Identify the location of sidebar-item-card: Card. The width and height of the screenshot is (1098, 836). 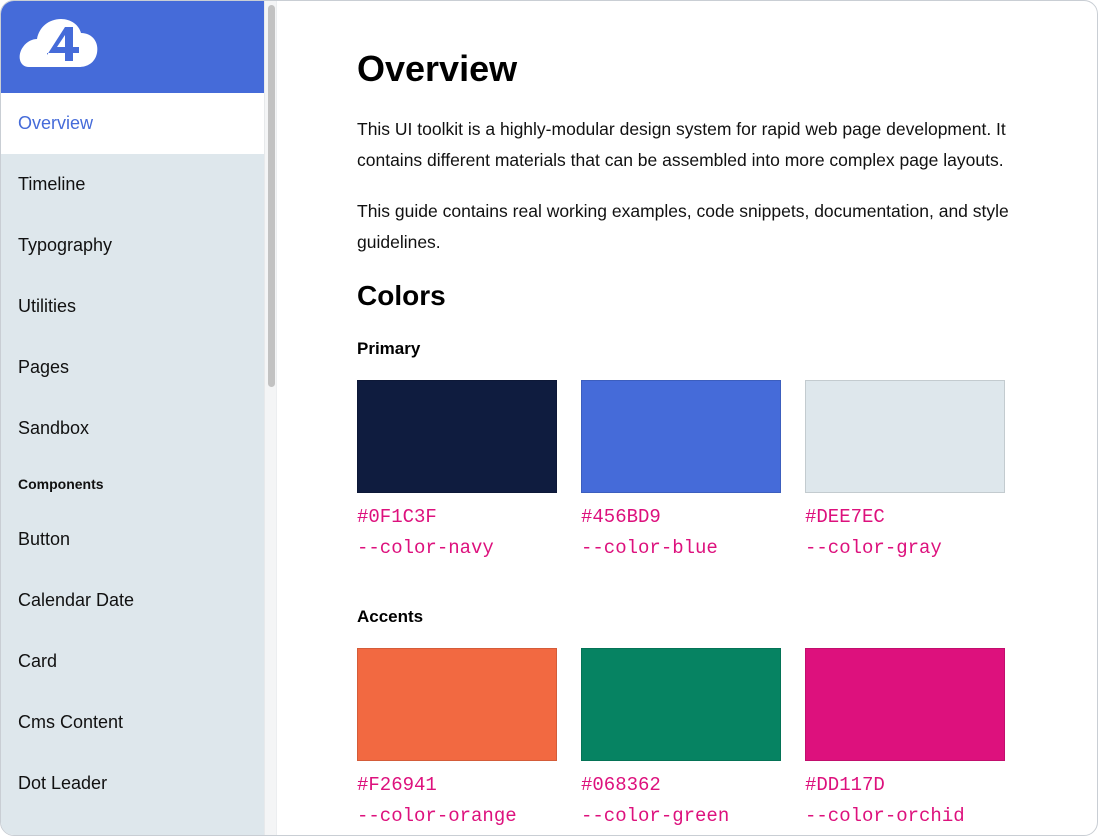
(132, 661).